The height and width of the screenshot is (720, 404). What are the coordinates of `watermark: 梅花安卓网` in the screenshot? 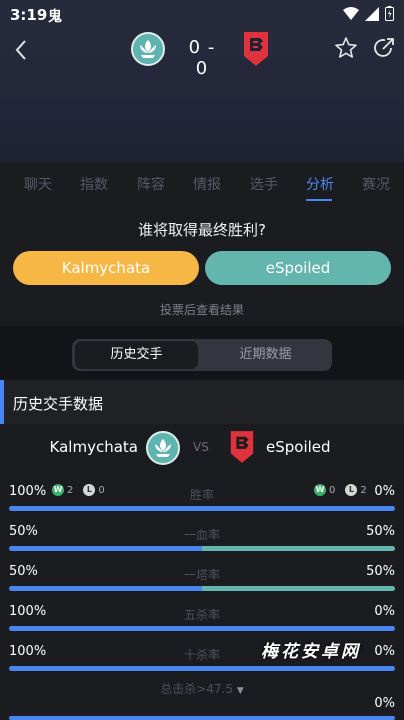 It's located at (311, 652).